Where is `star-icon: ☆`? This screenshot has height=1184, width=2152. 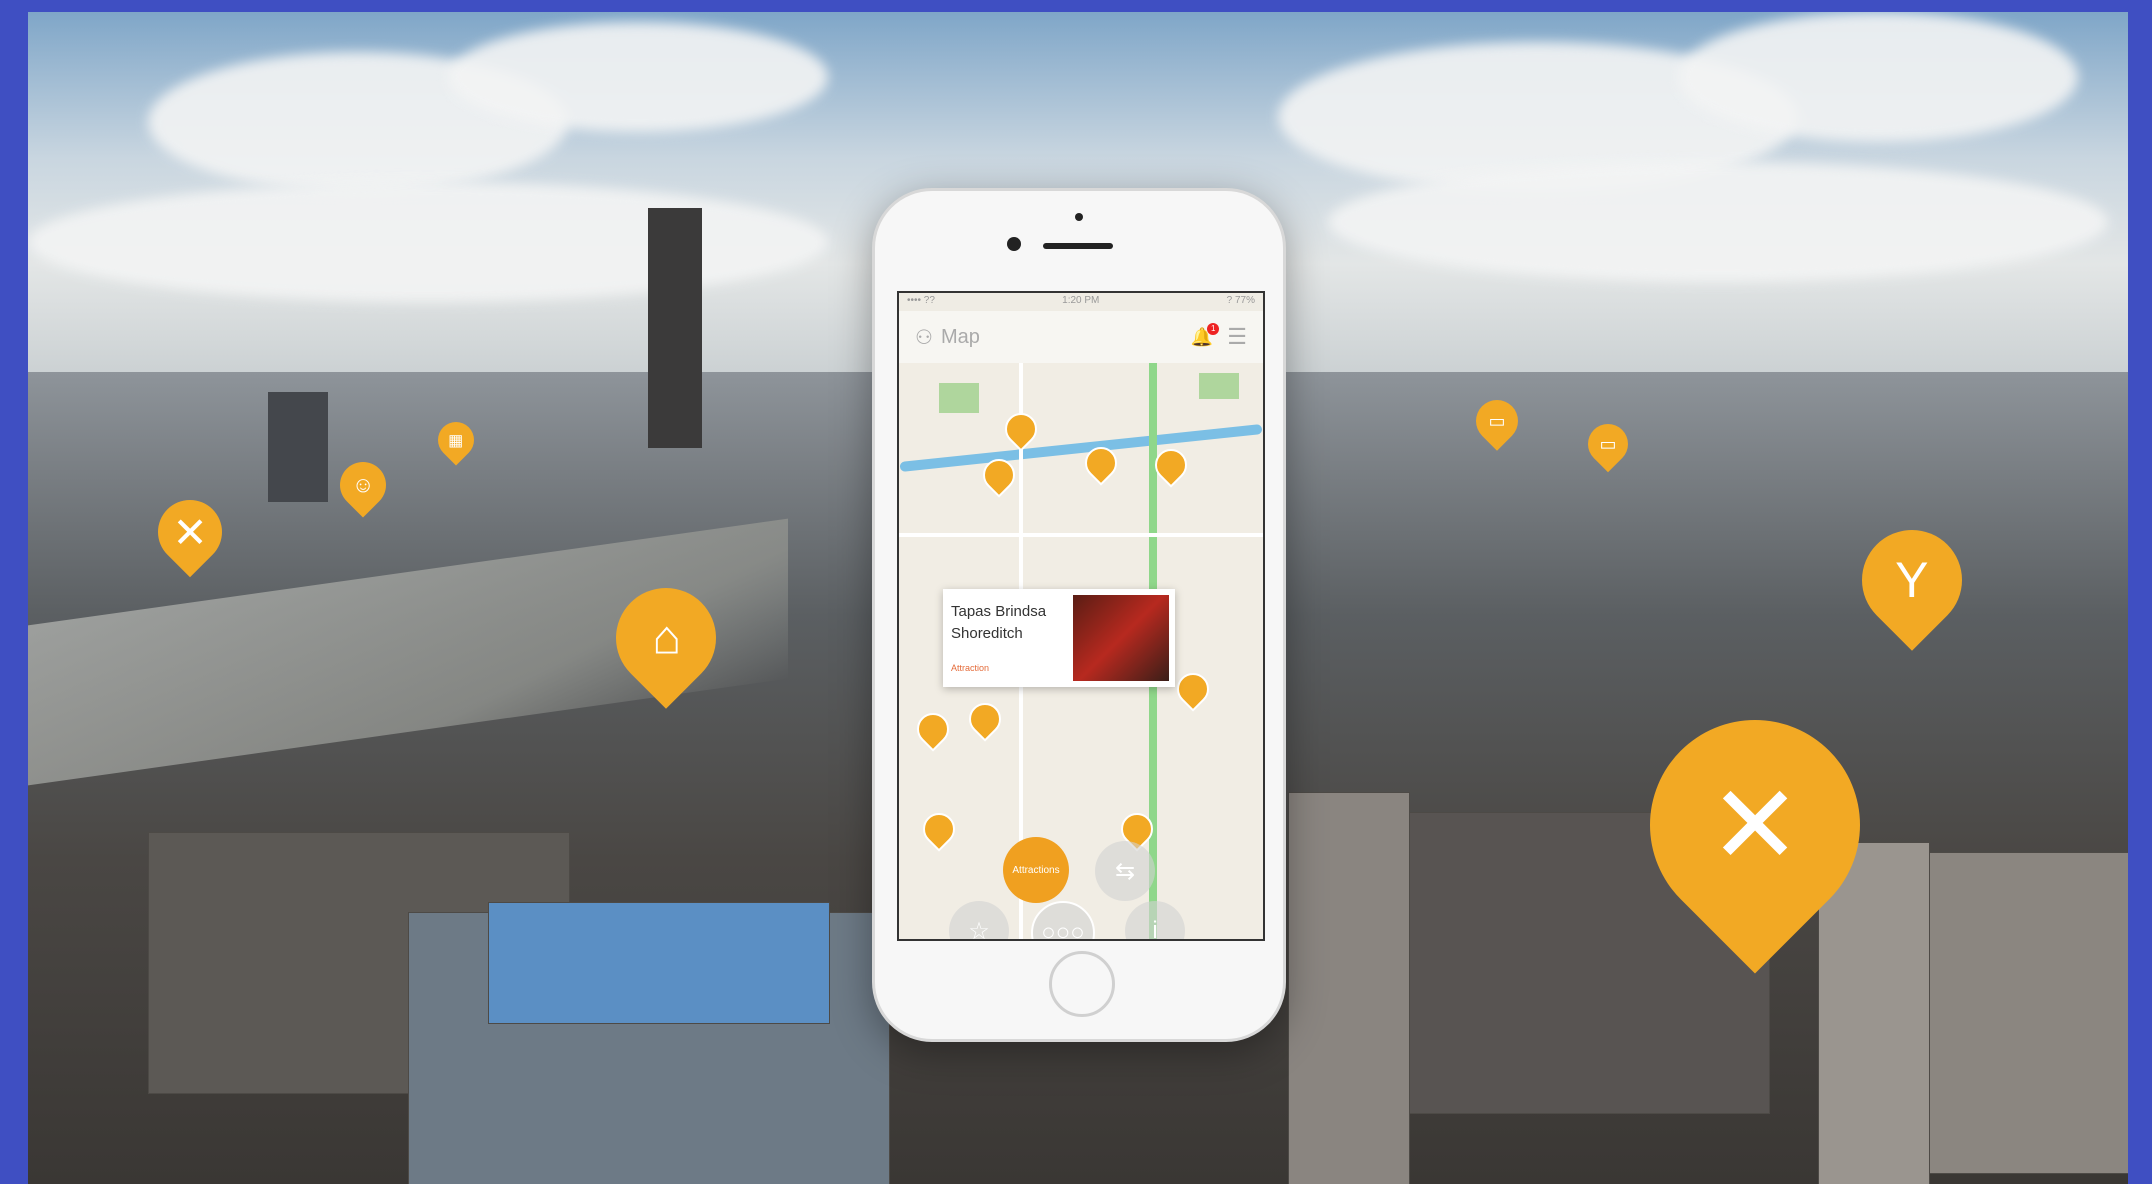 star-icon: ☆ is located at coordinates (979, 920).